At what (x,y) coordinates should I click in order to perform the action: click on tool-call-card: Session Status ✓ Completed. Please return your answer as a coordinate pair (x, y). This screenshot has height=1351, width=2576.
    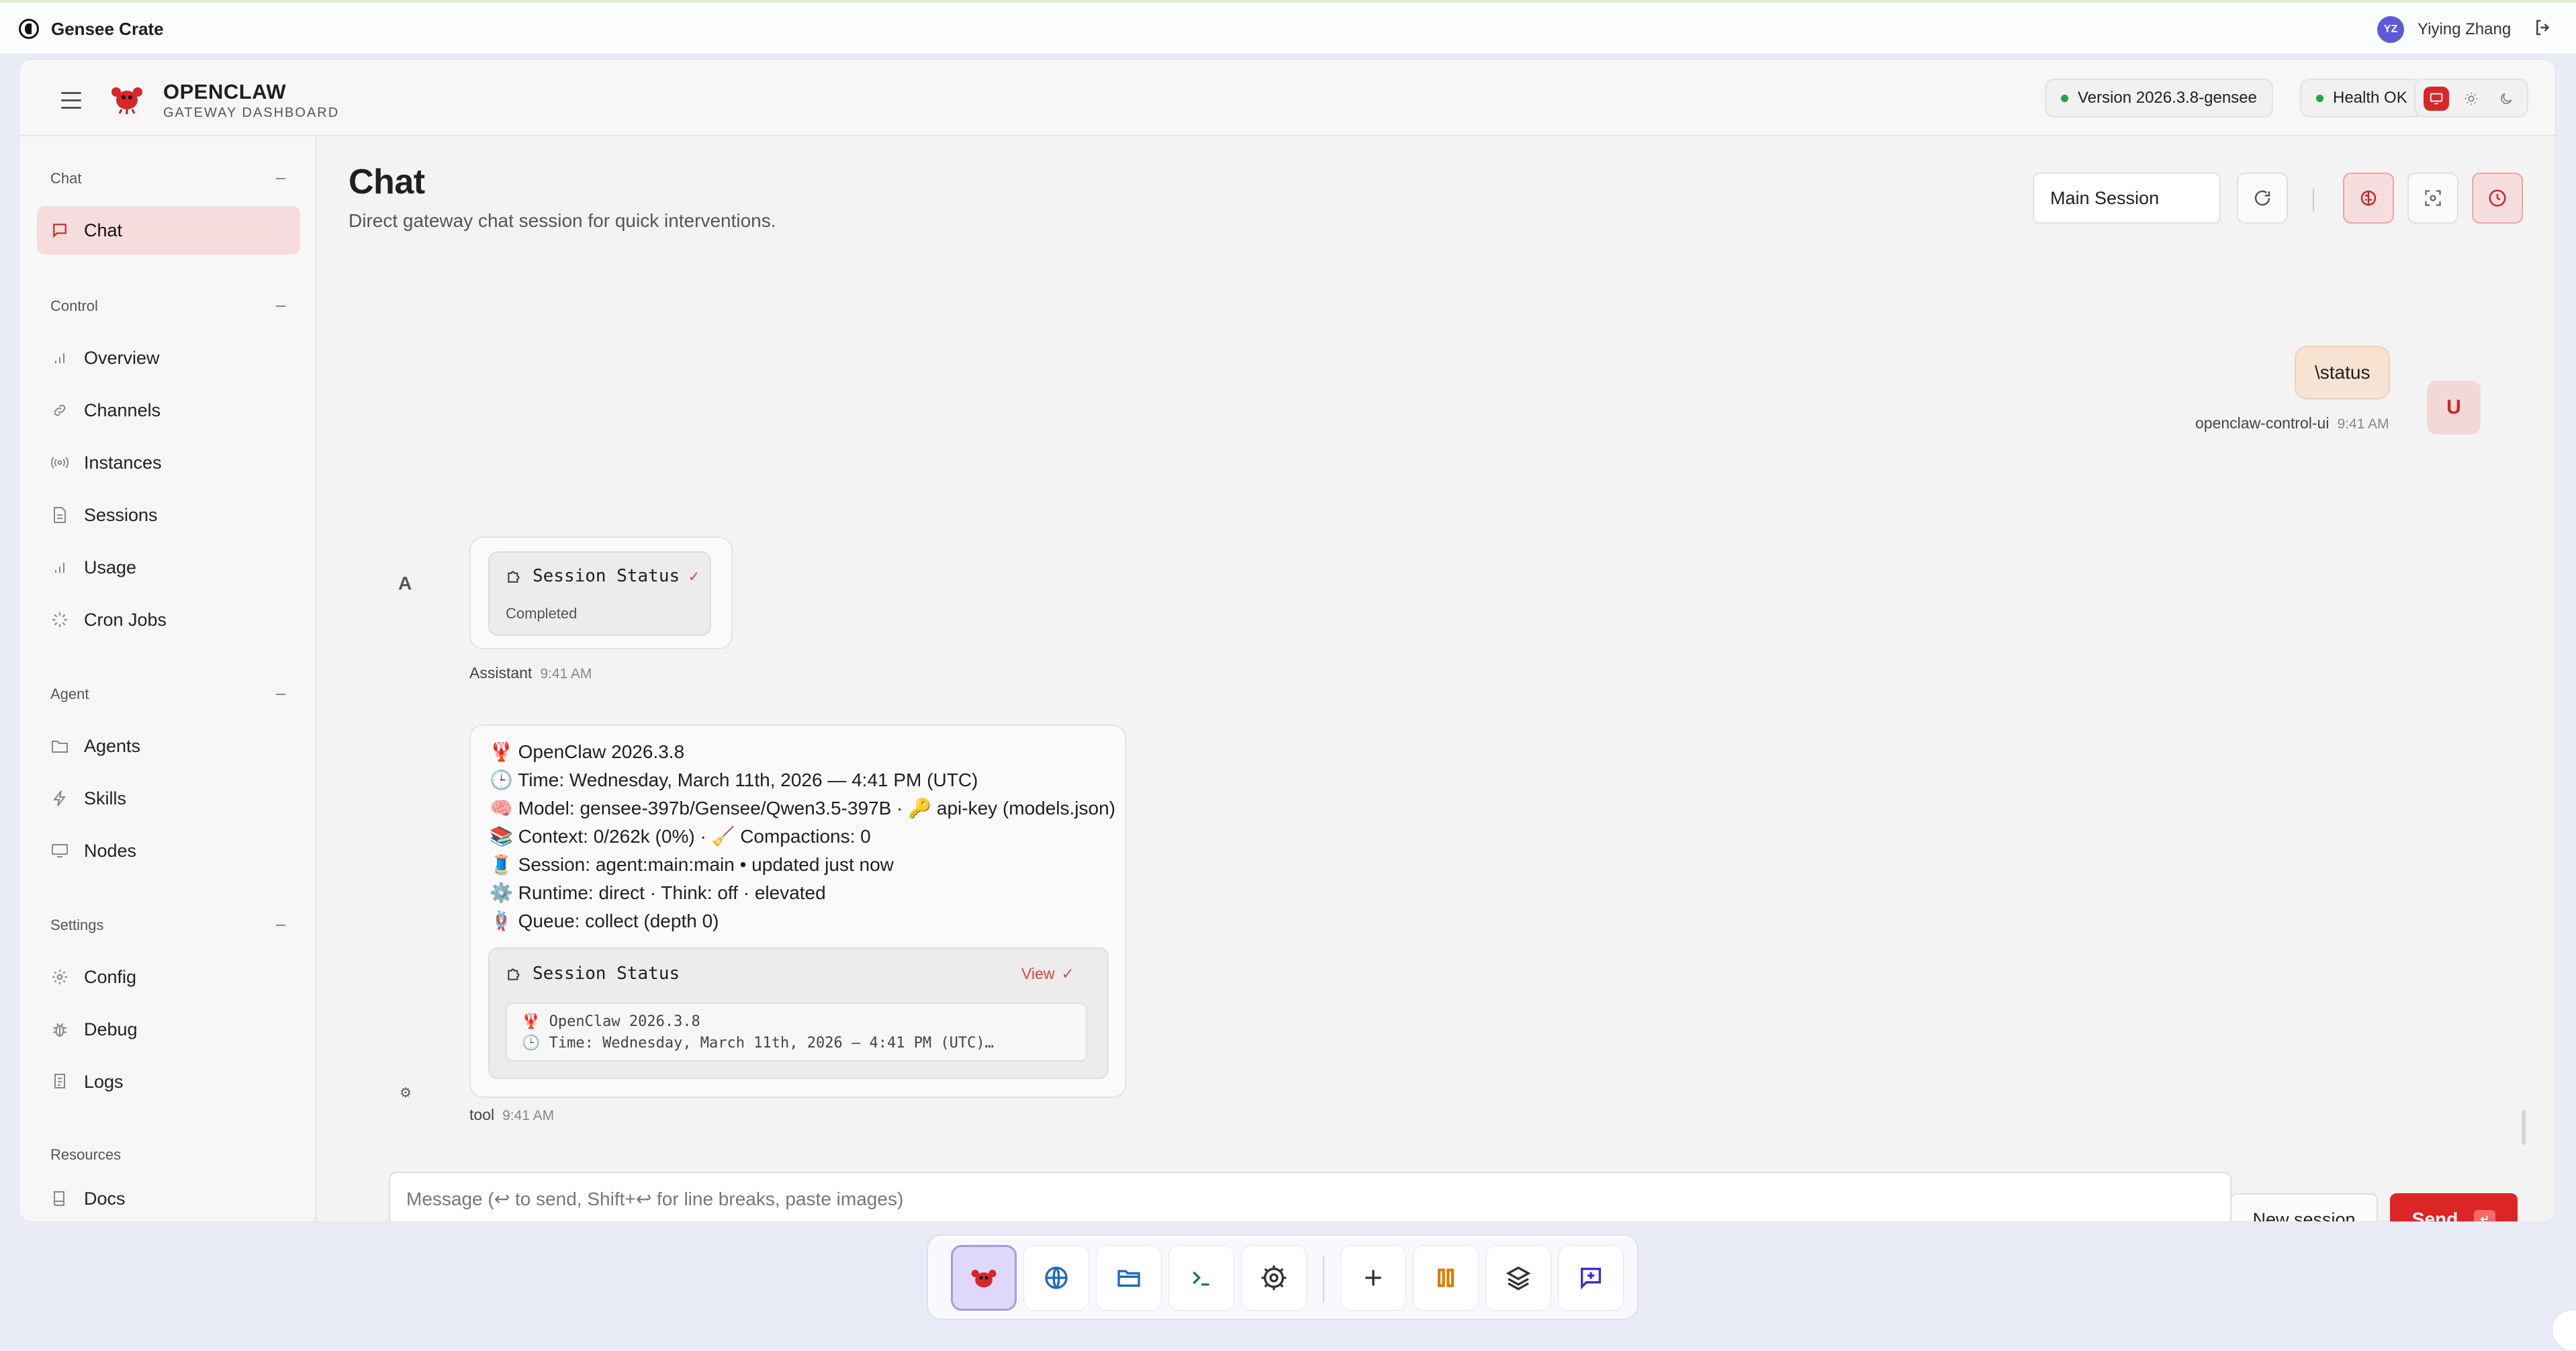
    Looking at the image, I should click on (599, 594).